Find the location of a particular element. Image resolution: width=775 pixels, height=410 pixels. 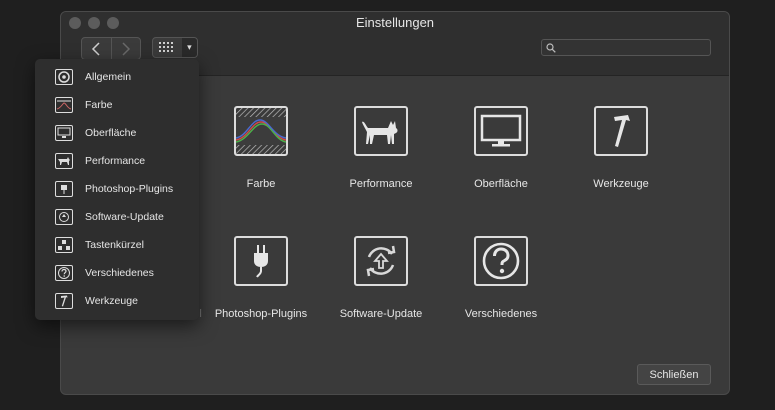

forward-button is located at coordinates (125, 48).